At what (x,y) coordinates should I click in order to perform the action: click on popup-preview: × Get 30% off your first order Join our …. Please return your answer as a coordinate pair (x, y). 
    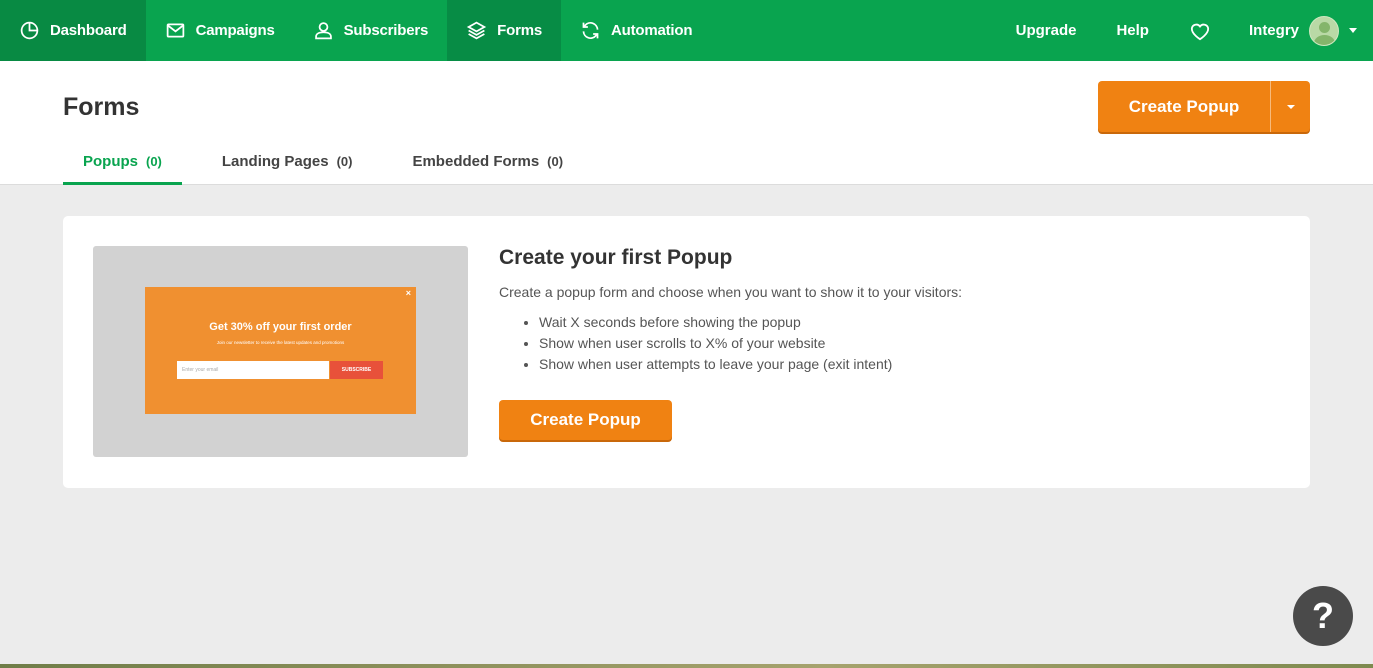
    Looking at the image, I should click on (280, 351).